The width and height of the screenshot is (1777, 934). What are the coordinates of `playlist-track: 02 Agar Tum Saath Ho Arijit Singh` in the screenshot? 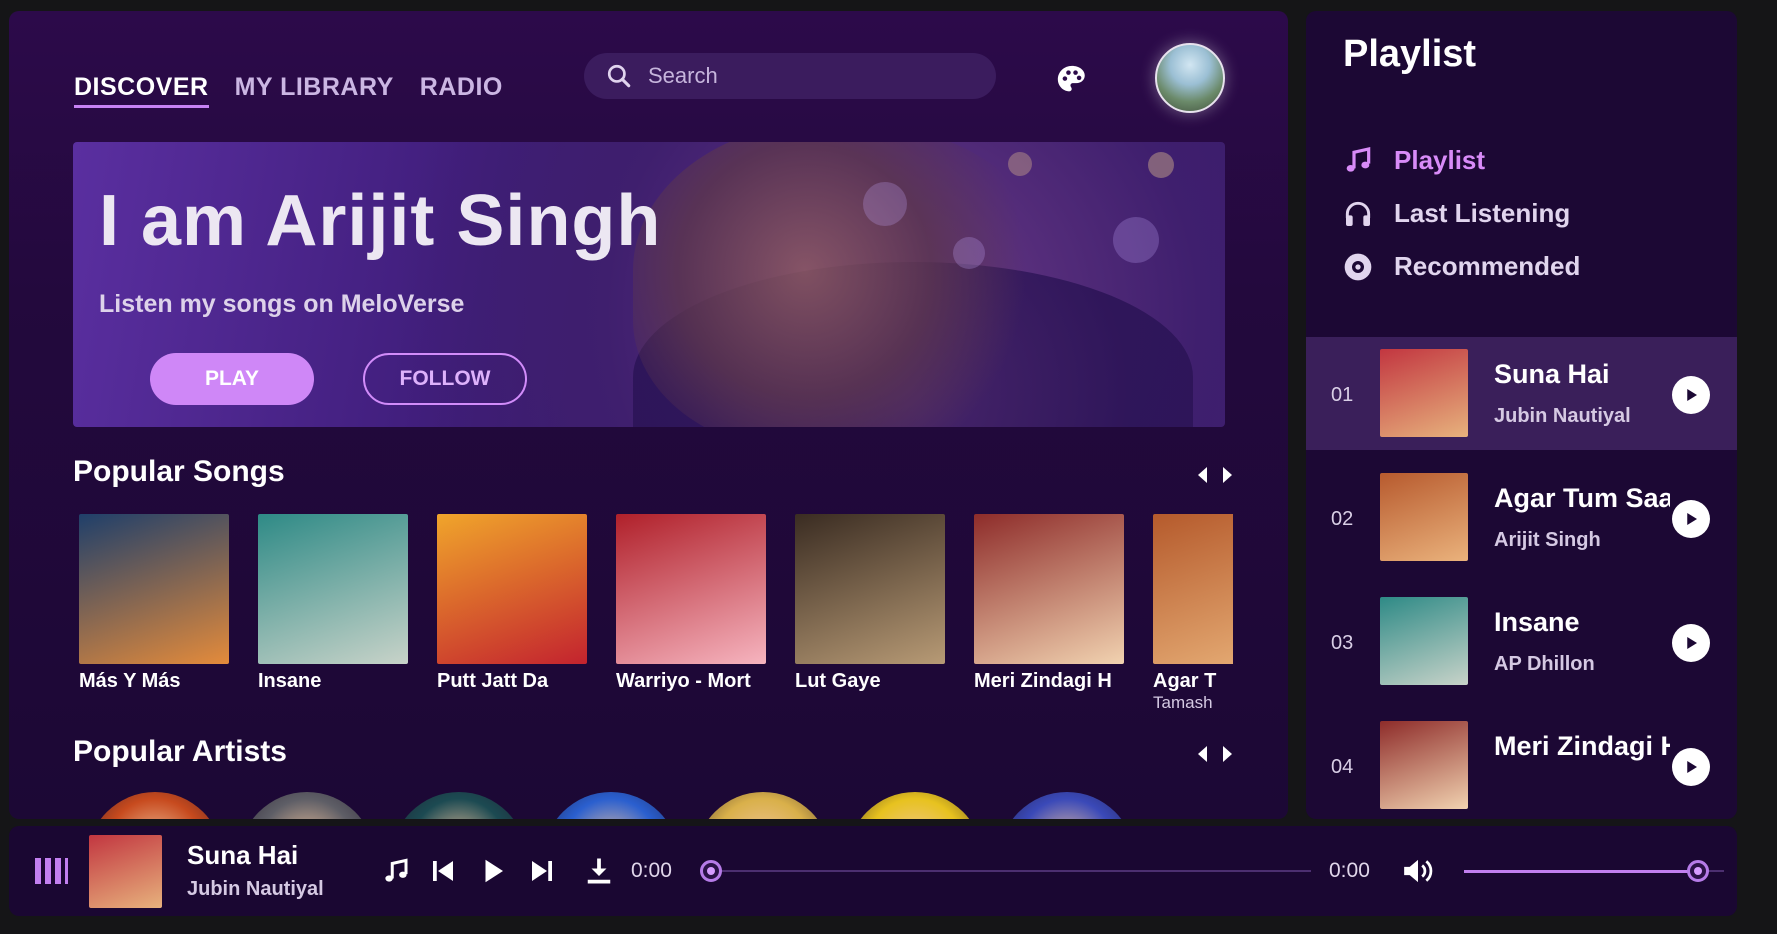 It's located at (1521, 517).